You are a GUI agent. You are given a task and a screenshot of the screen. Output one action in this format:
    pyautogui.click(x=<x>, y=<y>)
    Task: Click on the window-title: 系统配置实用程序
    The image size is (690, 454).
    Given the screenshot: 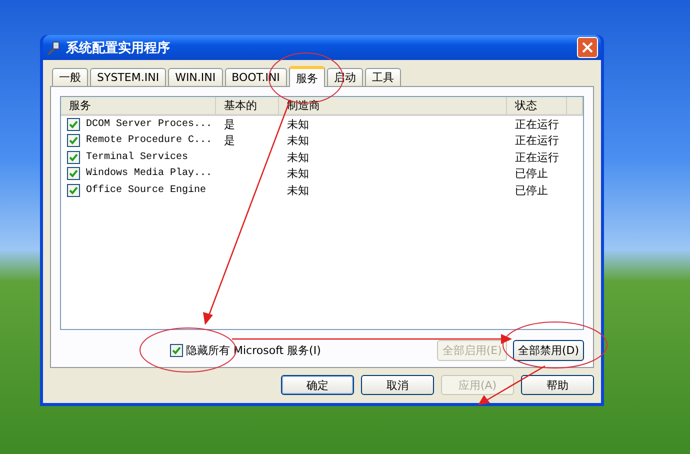 What is the action you would take?
    pyautogui.click(x=118, y=48)
    